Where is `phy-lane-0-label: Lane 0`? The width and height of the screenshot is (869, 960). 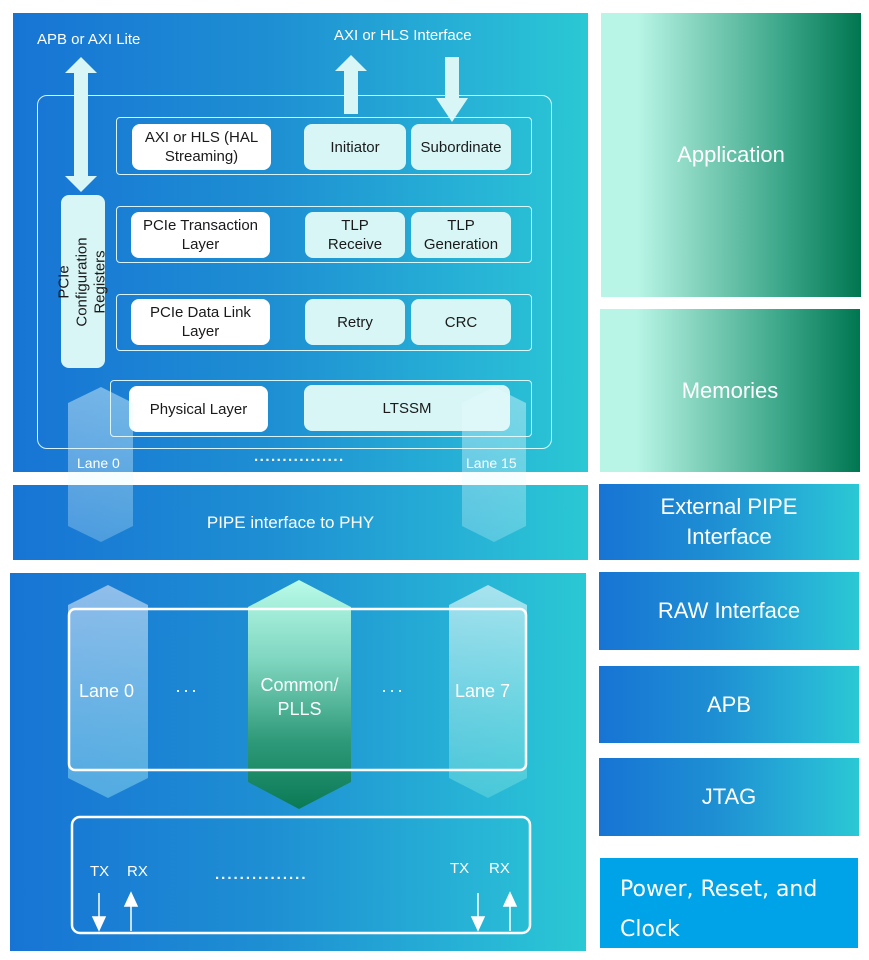 phy-lane-0-label: Lane 0 is located at coordinates (107, 691).